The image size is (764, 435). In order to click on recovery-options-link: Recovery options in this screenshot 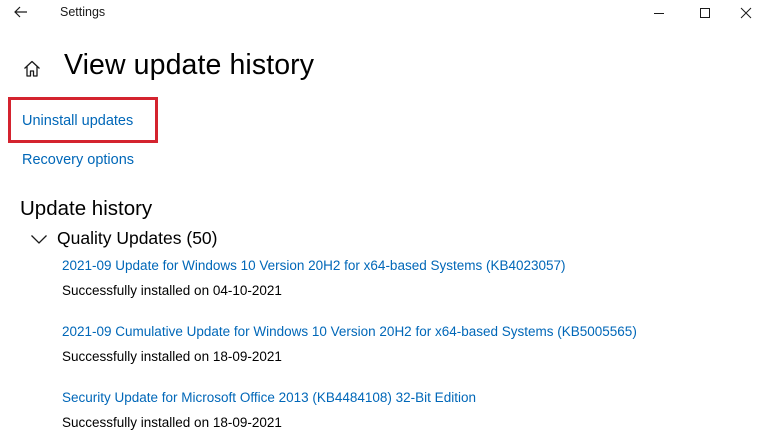, I will do `click(78, 160)`.